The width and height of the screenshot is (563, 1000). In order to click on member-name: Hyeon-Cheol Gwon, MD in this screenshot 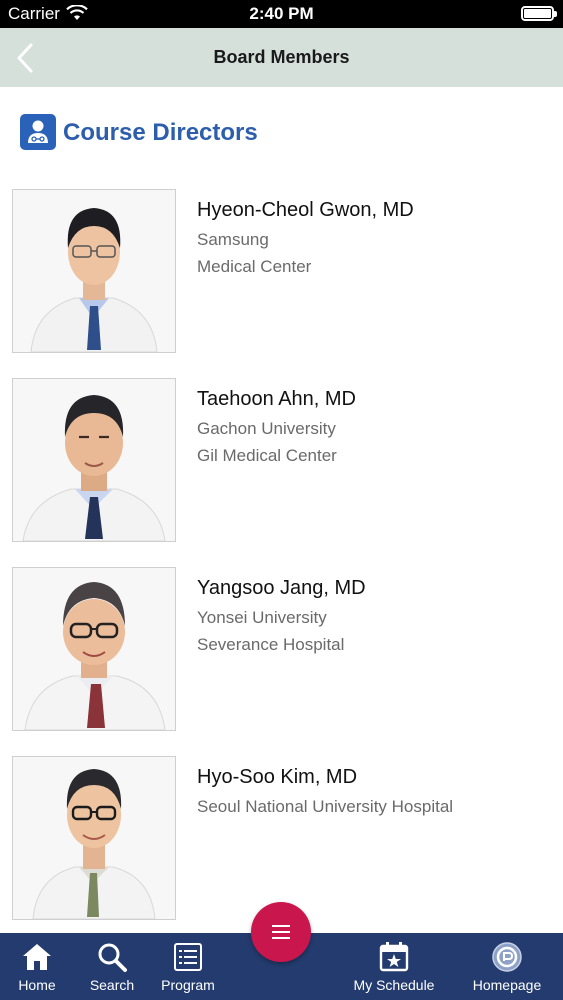, I will do `click(305, 210)`.